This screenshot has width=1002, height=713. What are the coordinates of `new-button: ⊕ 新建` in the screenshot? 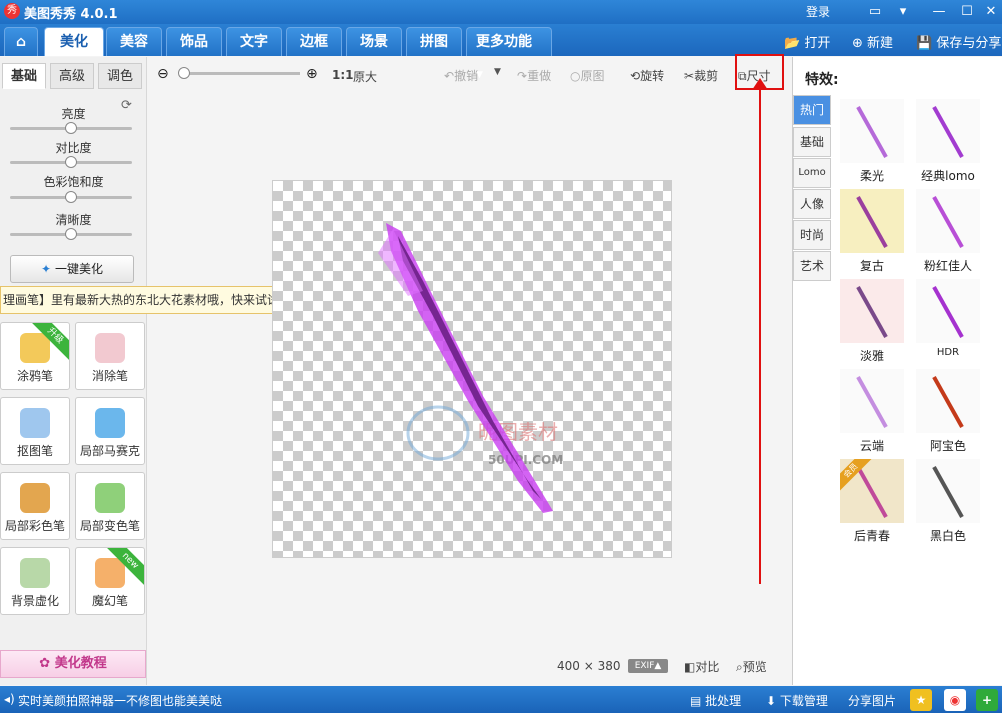 It's located at (872, 41).